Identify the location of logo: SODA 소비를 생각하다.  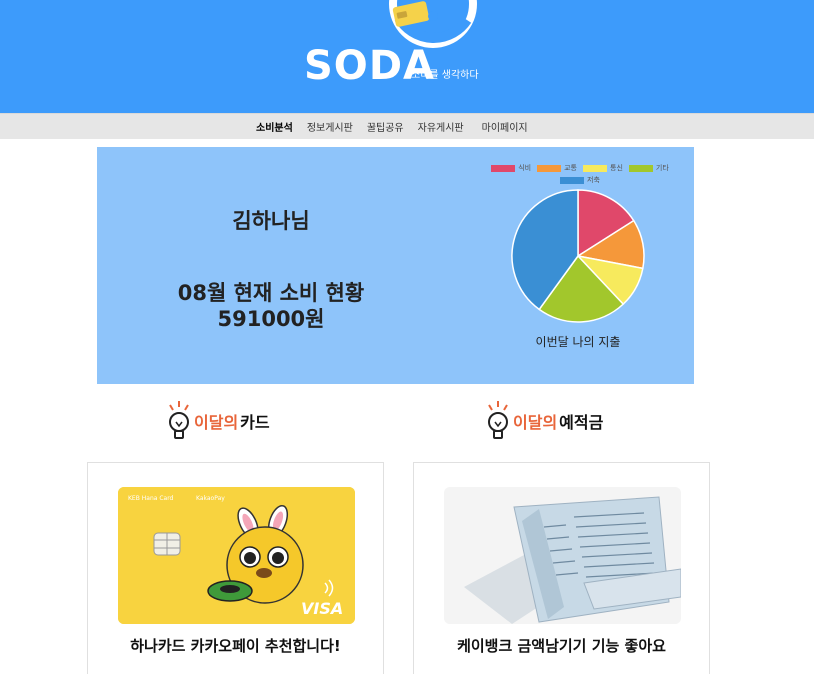
(405, 56).